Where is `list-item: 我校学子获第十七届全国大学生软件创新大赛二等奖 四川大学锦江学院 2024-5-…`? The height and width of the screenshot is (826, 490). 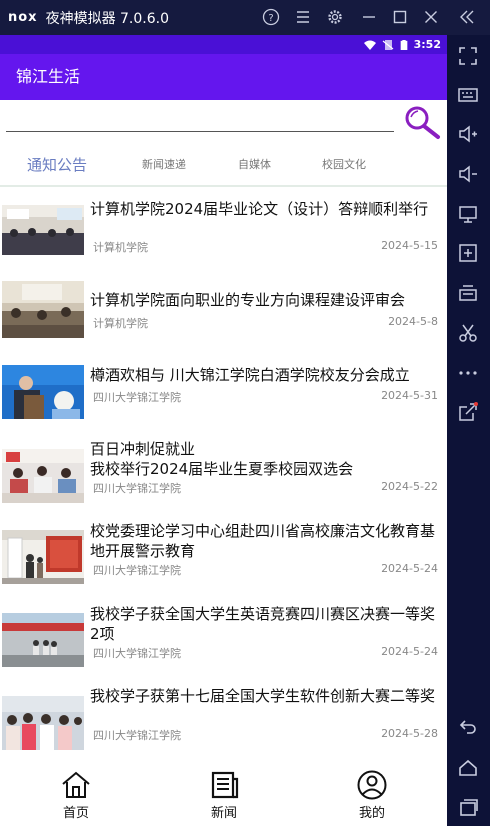 list-item: 我校学子获第十七届全国大学生软件创新大赛二等奖 四川大学锦江学院 2024-5-… is located at coordinates (223, 725).